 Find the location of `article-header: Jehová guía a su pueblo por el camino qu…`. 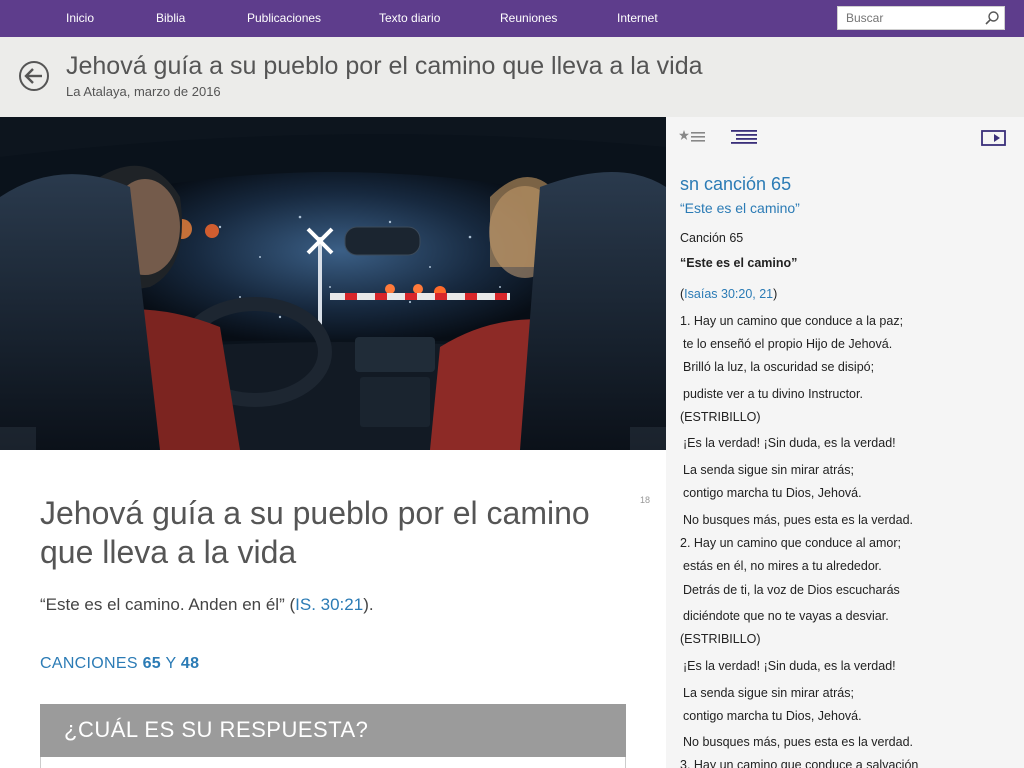

article-header: Jehová guía a su pueblo por el camino qu… is located at coordinates (512, 77).